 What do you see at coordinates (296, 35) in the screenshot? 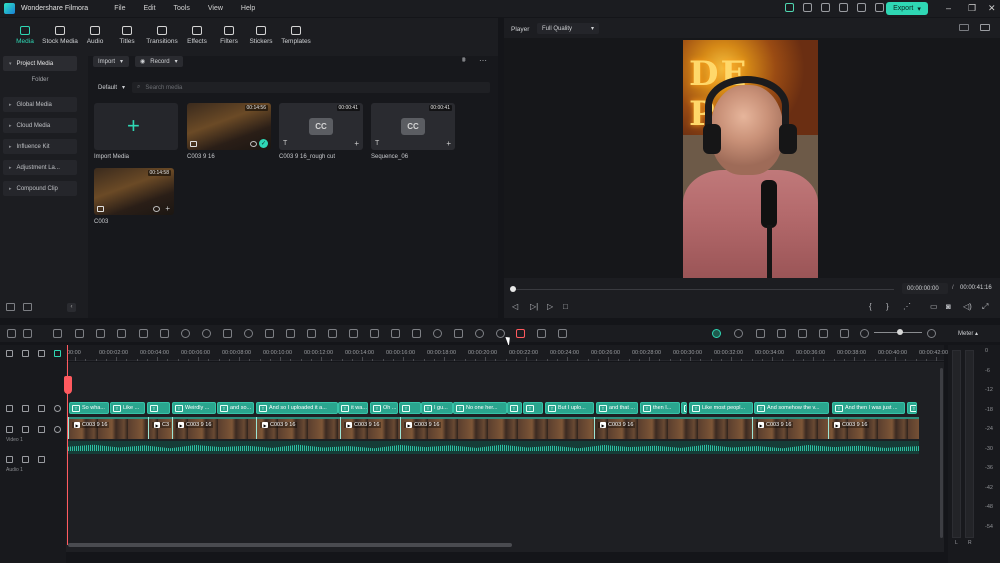
I see `tab-templates: Templates` at bounding box center [296, 35].